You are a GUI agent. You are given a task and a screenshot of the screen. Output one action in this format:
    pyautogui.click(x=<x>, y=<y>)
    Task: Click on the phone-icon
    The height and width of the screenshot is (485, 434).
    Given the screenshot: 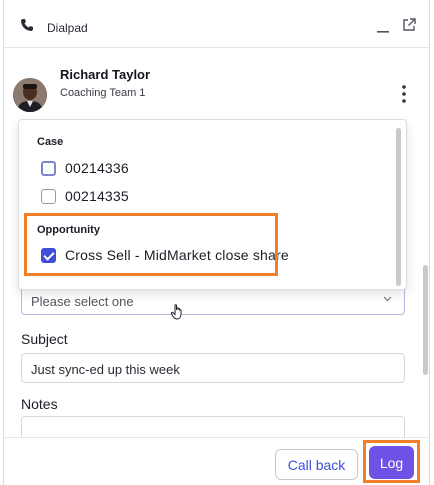 What is the action you would take?
    pyautogui.click(x=27, y=25)
    